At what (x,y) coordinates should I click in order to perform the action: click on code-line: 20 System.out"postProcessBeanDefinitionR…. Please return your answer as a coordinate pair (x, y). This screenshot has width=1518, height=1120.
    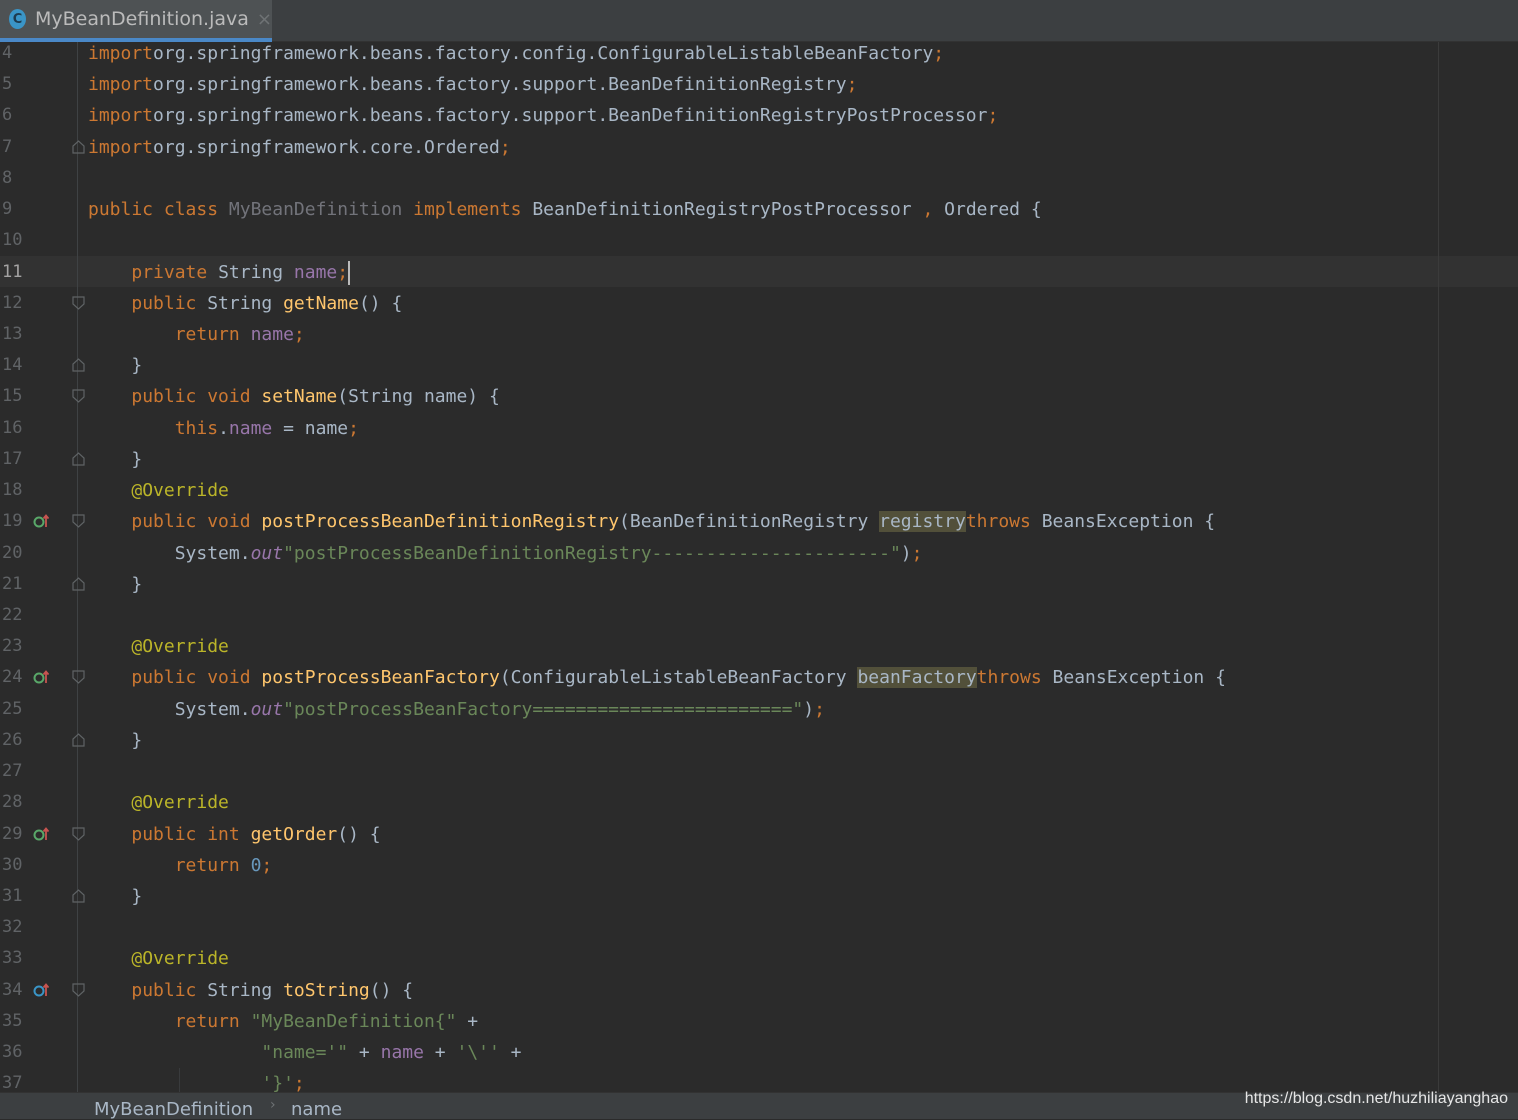
    Looking at the image, I should click on (759, 553).